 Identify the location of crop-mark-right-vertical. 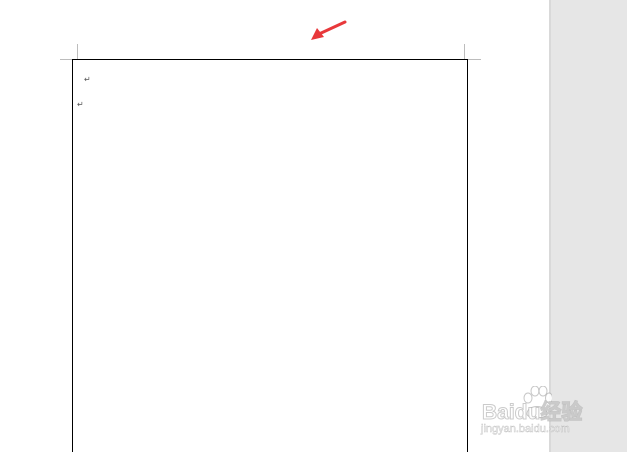
(464, 51).